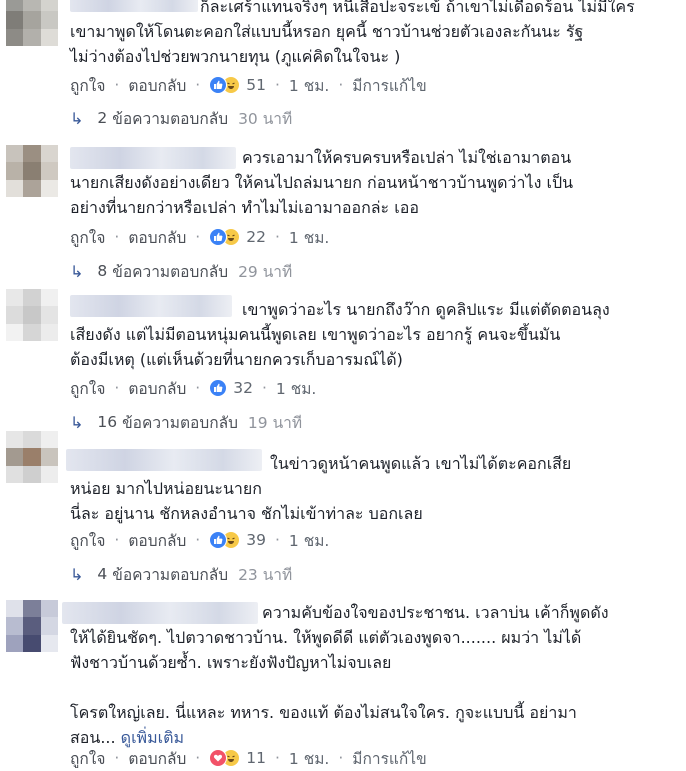 The width and height of the screenshot is (686, 771). I want to click on reaction-count: 11, so click(256, 758).